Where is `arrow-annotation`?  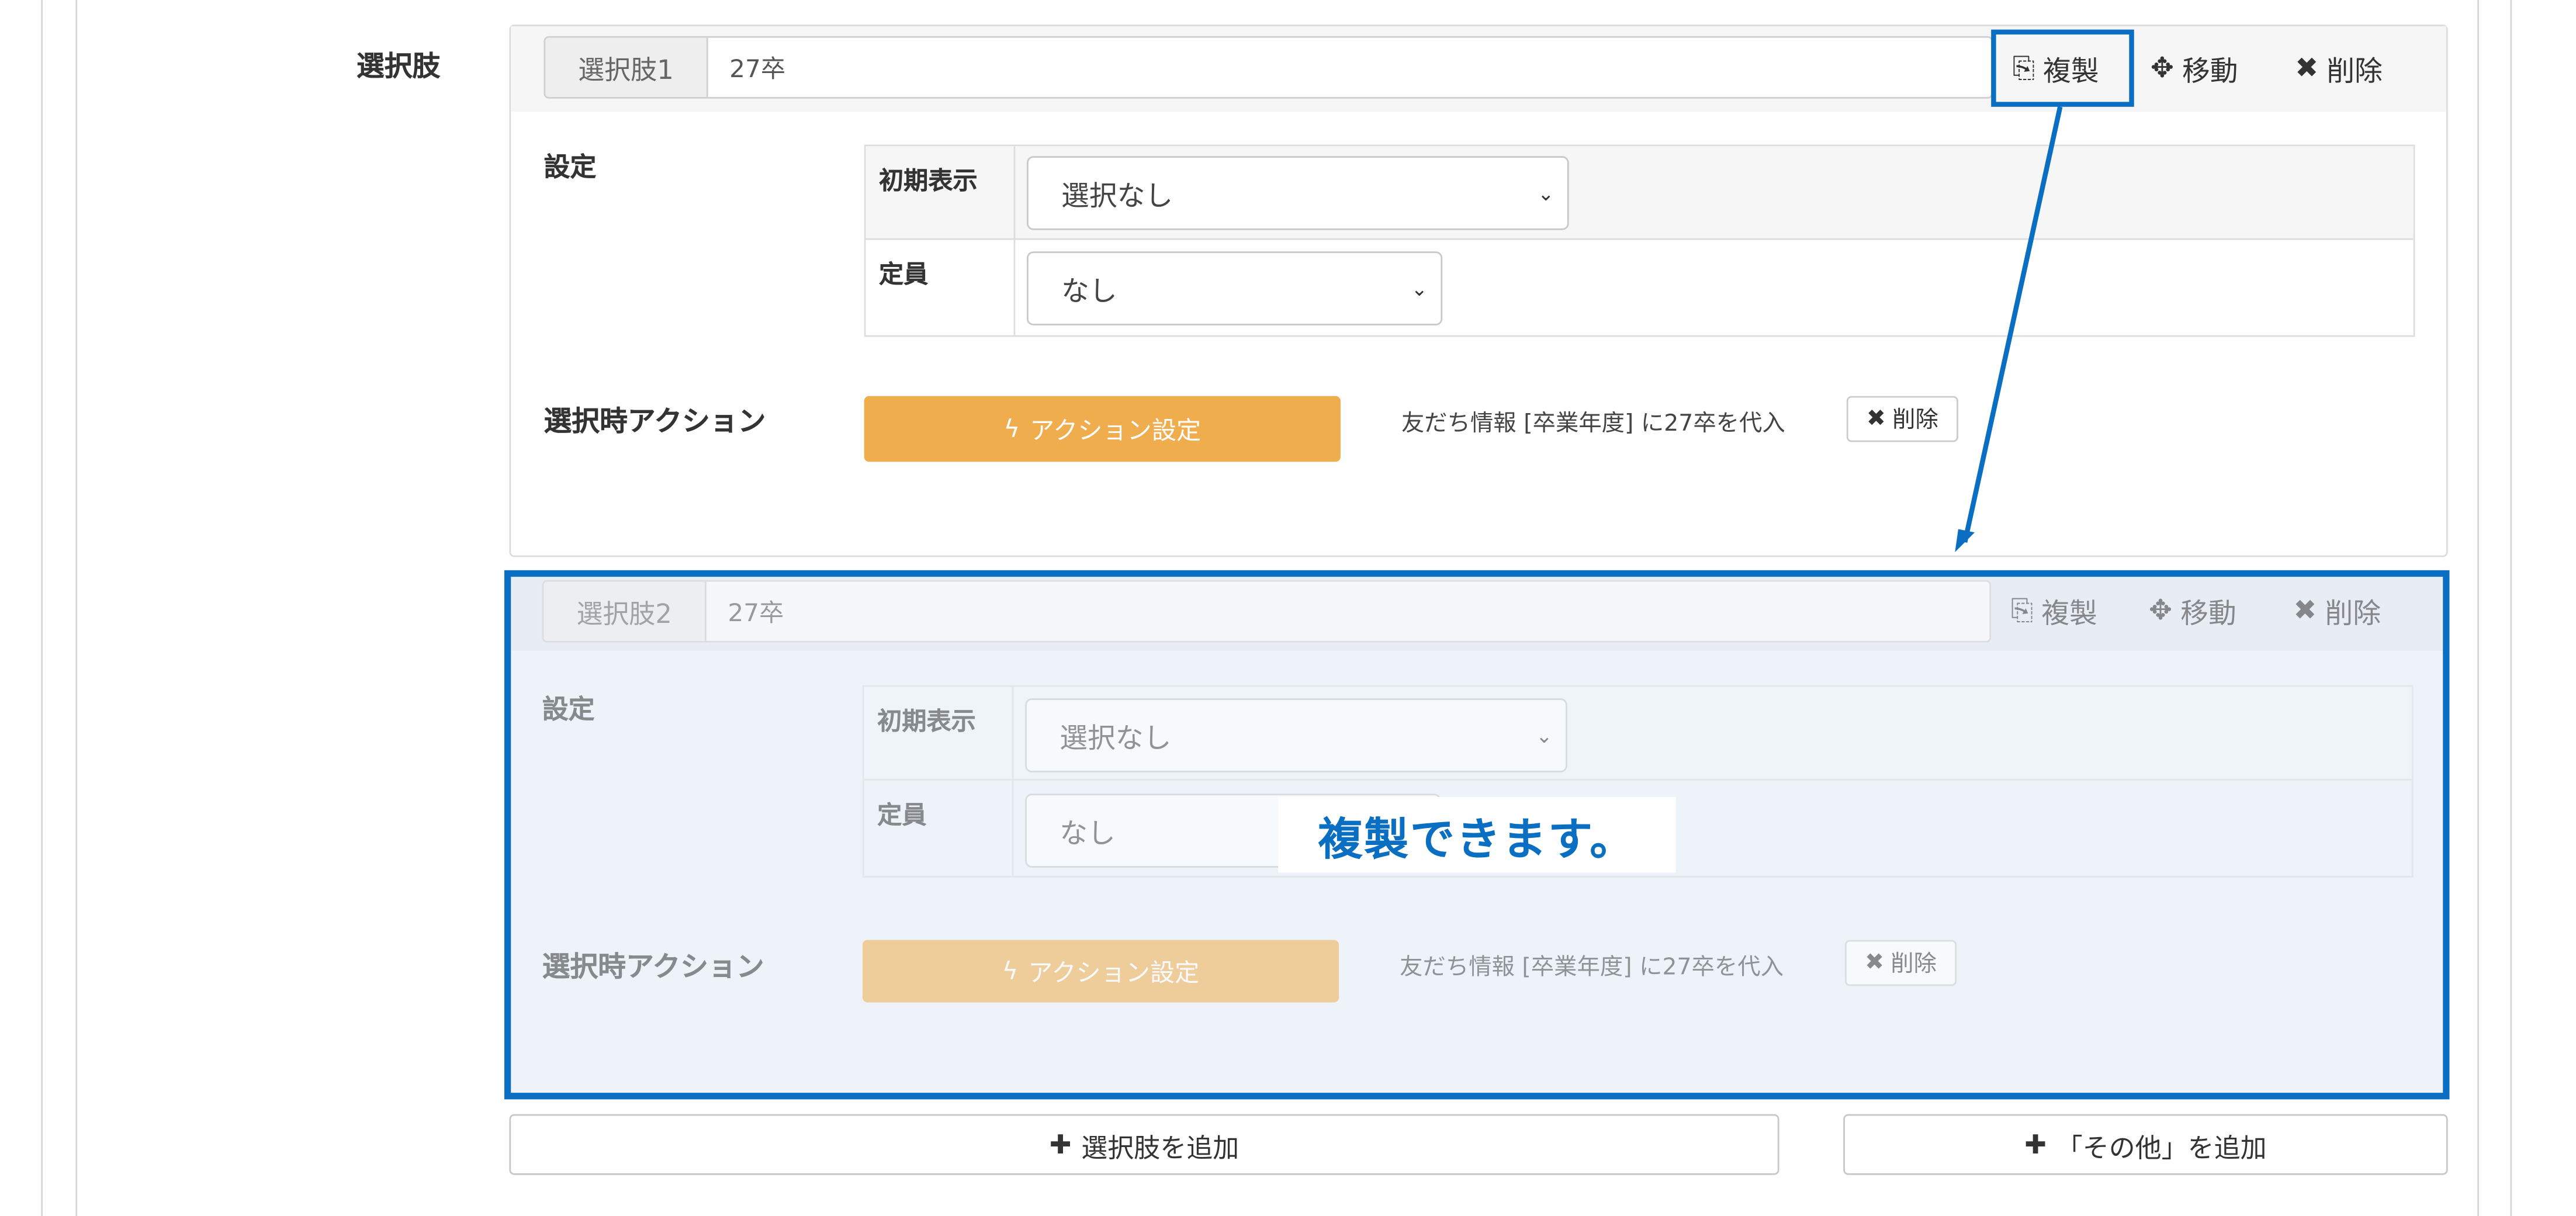
arrow-annotation is located at coordinates (2009, 329).